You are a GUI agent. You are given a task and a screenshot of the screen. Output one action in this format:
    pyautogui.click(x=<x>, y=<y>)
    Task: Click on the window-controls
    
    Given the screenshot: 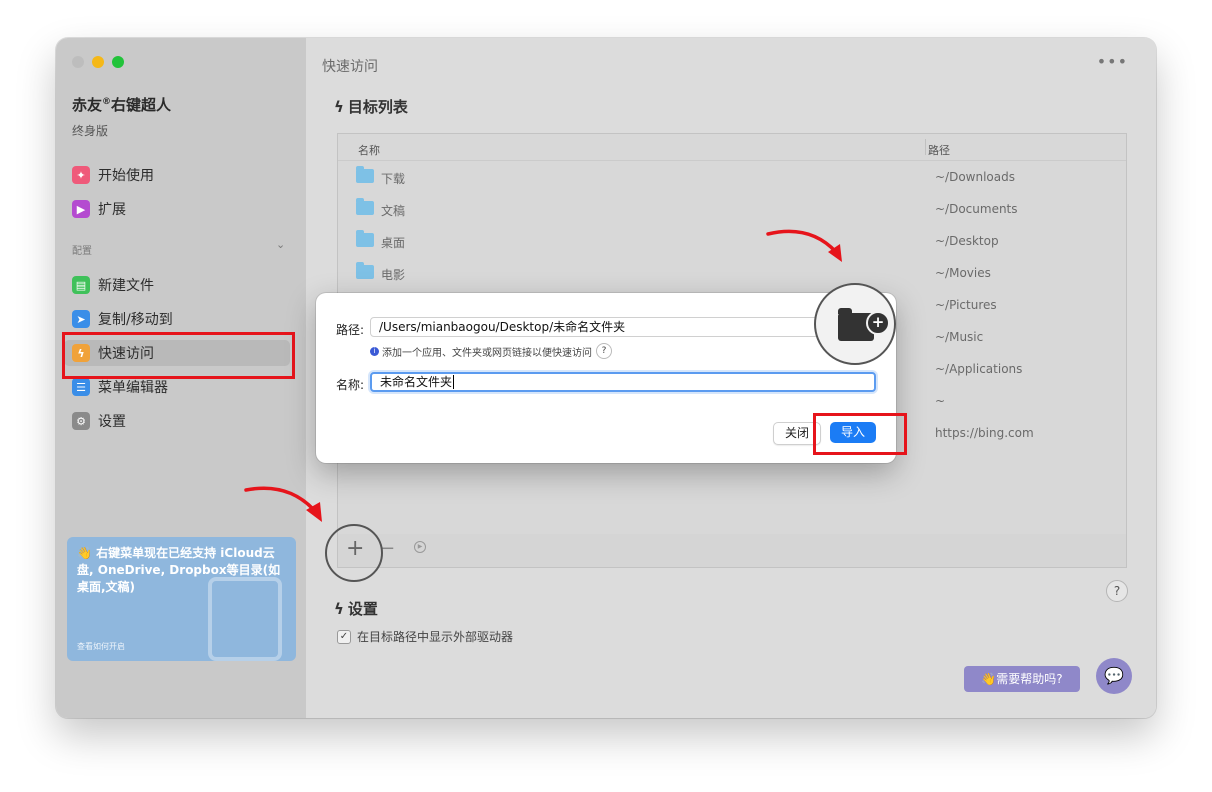 What is the action you would take?
    pyautogui.click(x=98, y=62)
    